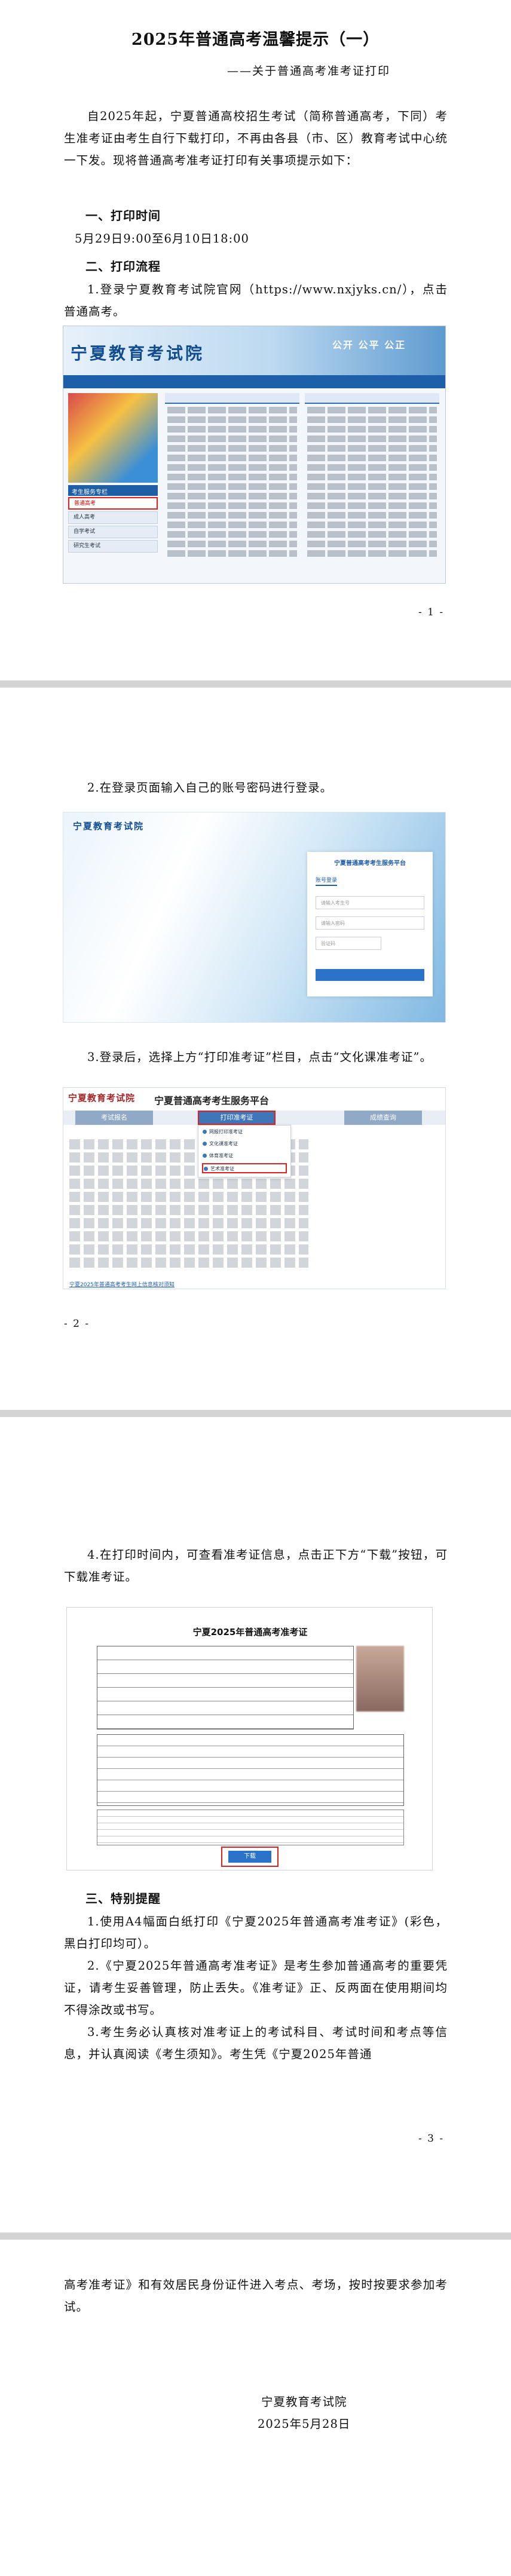  Describe the element at coordinates (304, 2402) in the screenshot. I see `issuing-organization: 宁夏教育考试院` at that location.